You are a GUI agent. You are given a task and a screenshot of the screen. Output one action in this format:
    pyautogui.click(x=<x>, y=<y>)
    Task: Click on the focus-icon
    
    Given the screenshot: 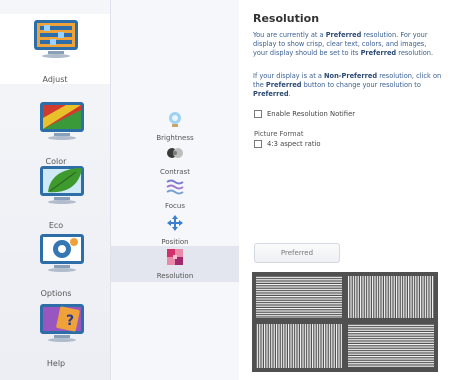 What is the action you would take?
    pyautogui.click(x=175, y=187)
    